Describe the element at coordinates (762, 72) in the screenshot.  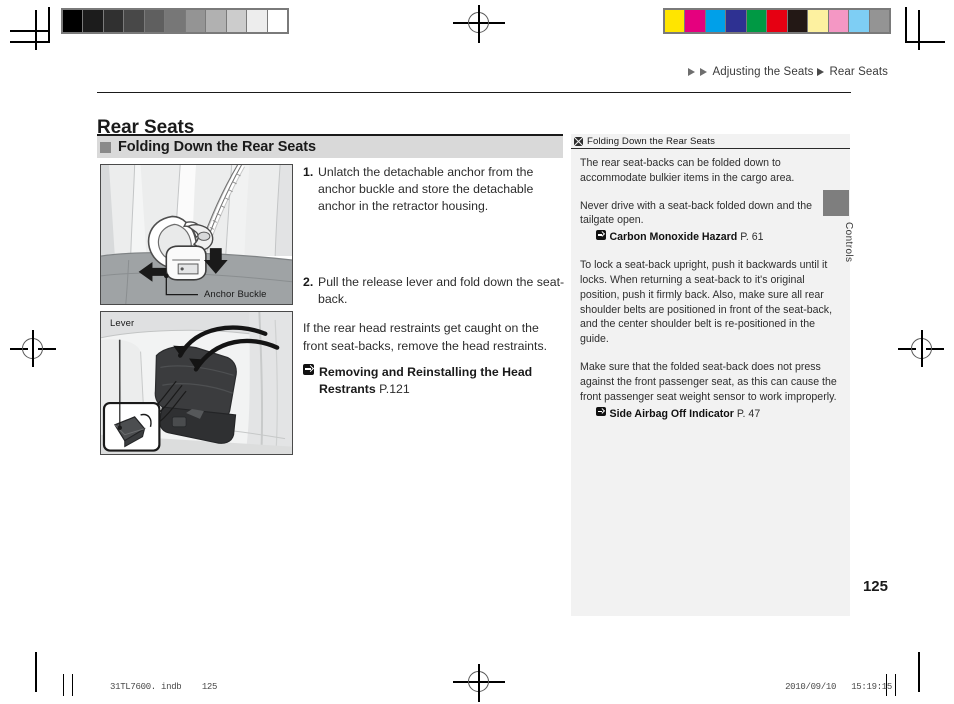
I see `breadcrumb-item-adjusting-the-seats: Adjusting the Seats` at that location.